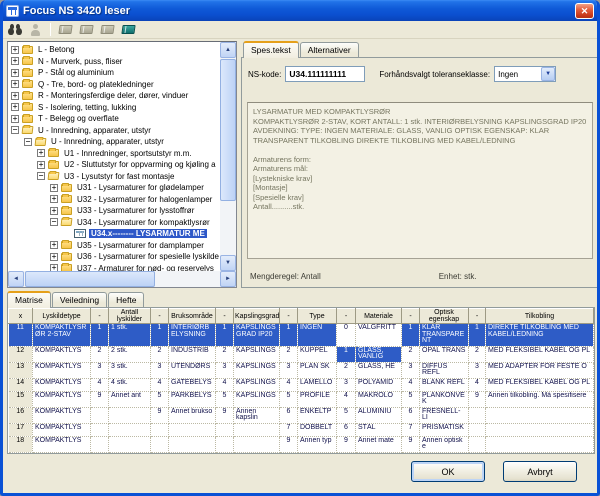 The width and height of the screenshot is (600, 496). I want to click on matrix-cell: KAPSLINGSGRAD IP20, so click(256, 335).